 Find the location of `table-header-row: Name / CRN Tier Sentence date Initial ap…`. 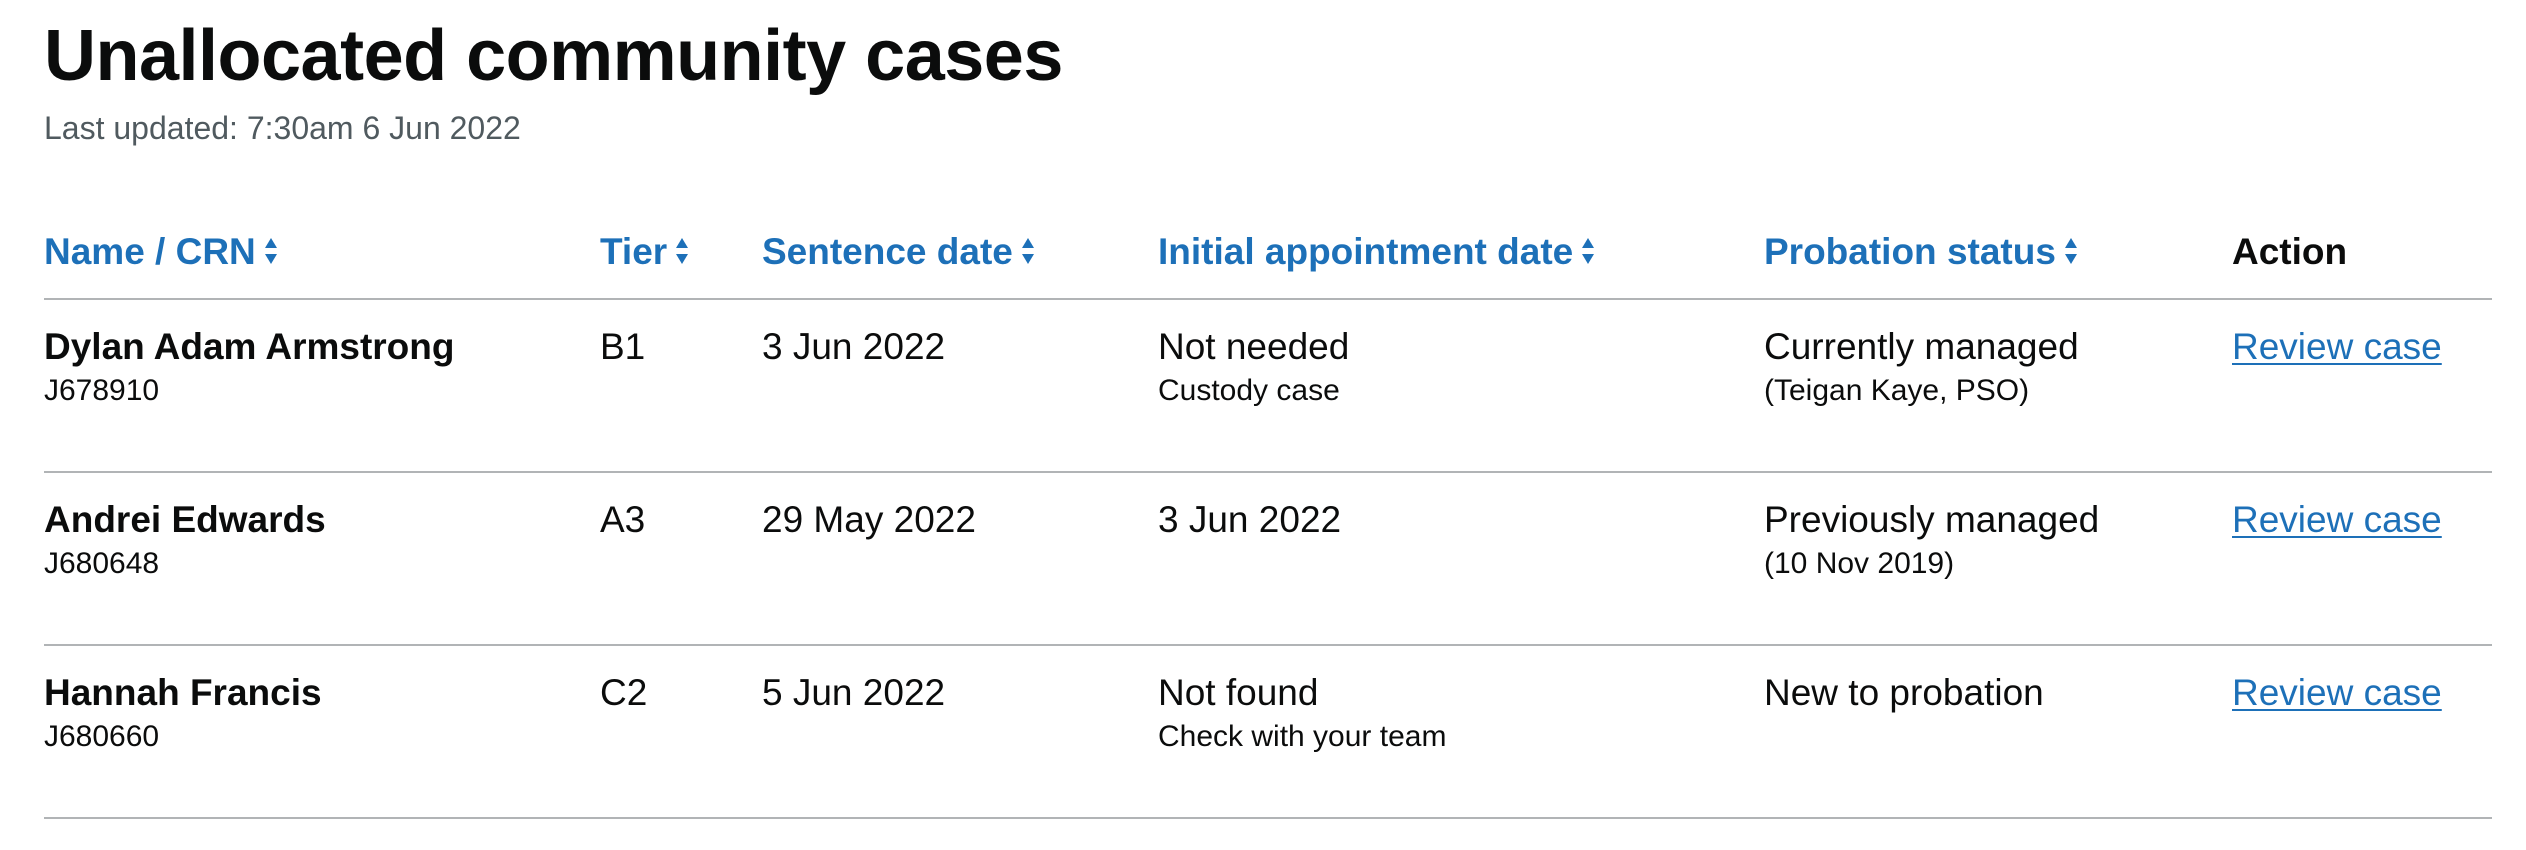

table-header-row: Name / CRN Tier Sentence date Initial ap… is located at coordinates (1268, 258).